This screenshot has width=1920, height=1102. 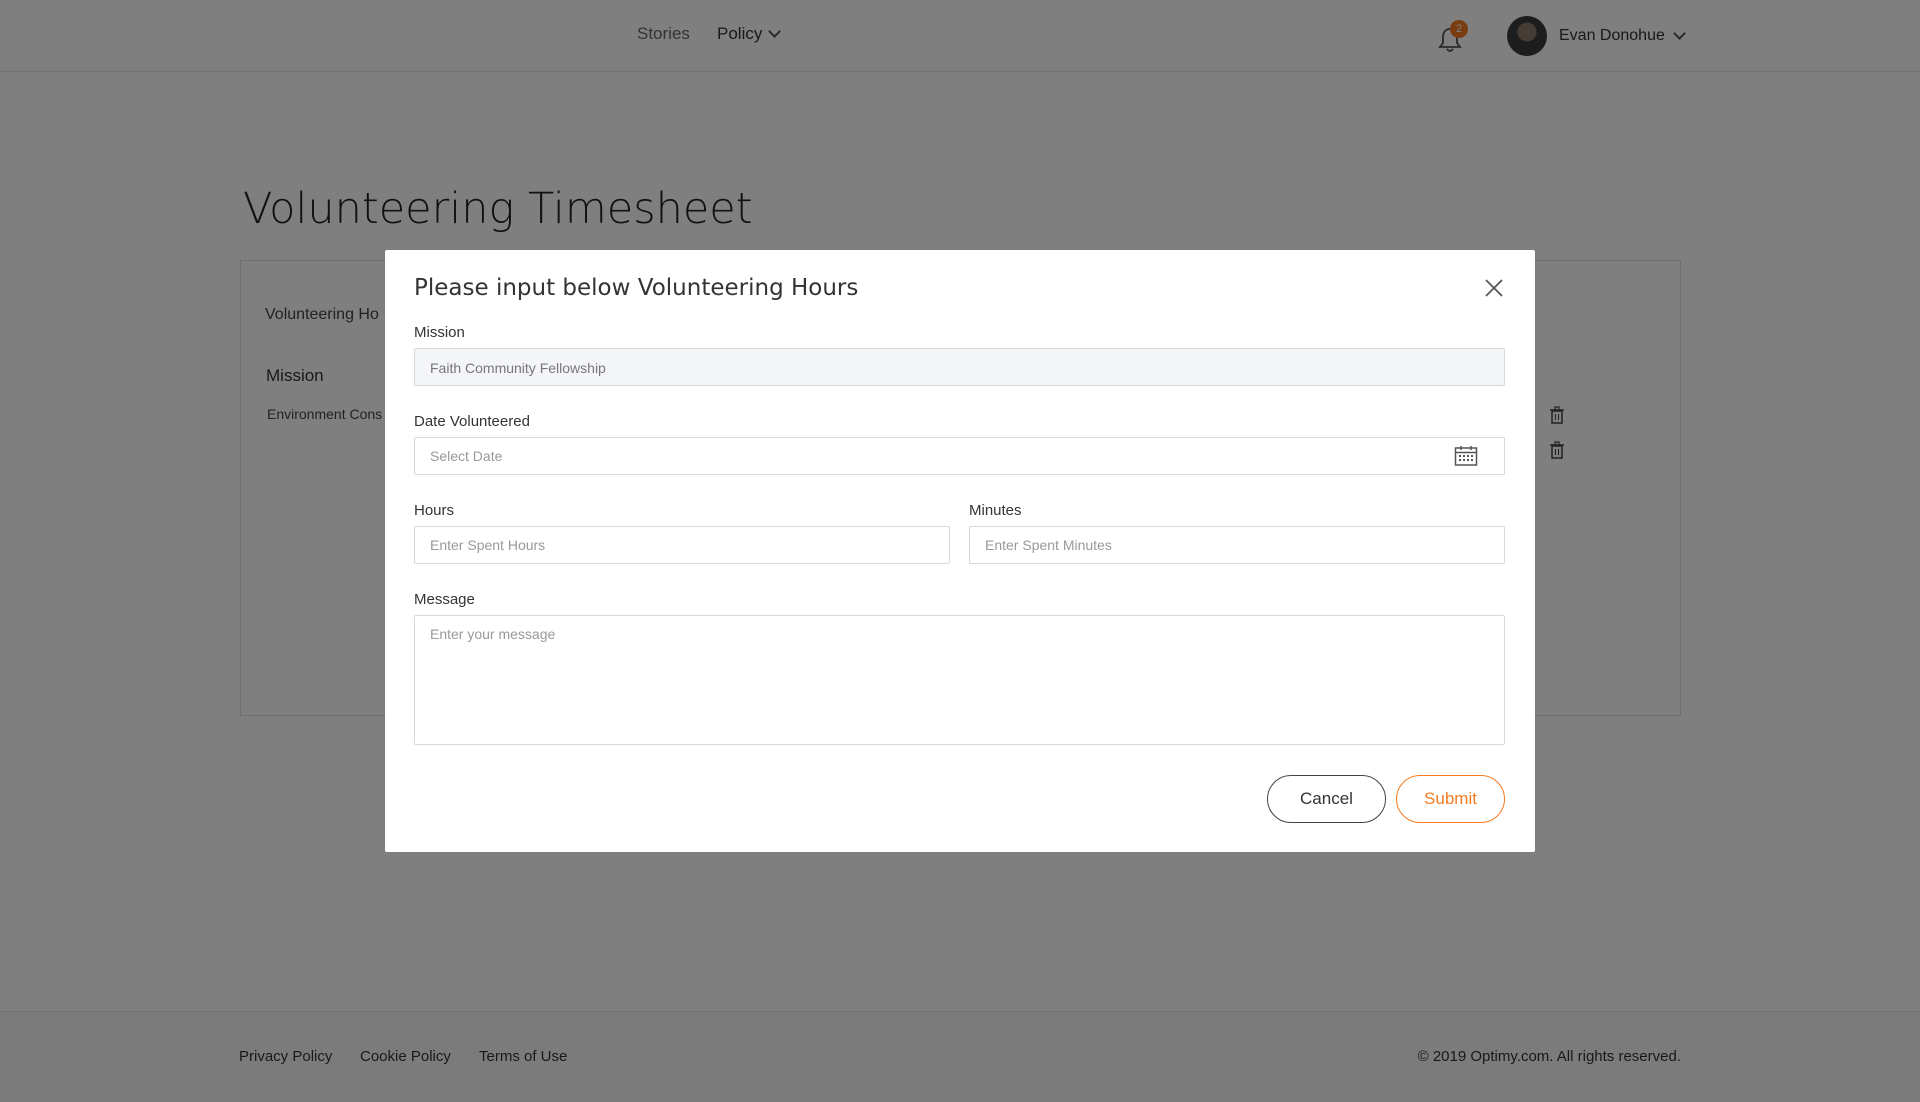 I want to click on close-icon, so click(x=1494, y=288).